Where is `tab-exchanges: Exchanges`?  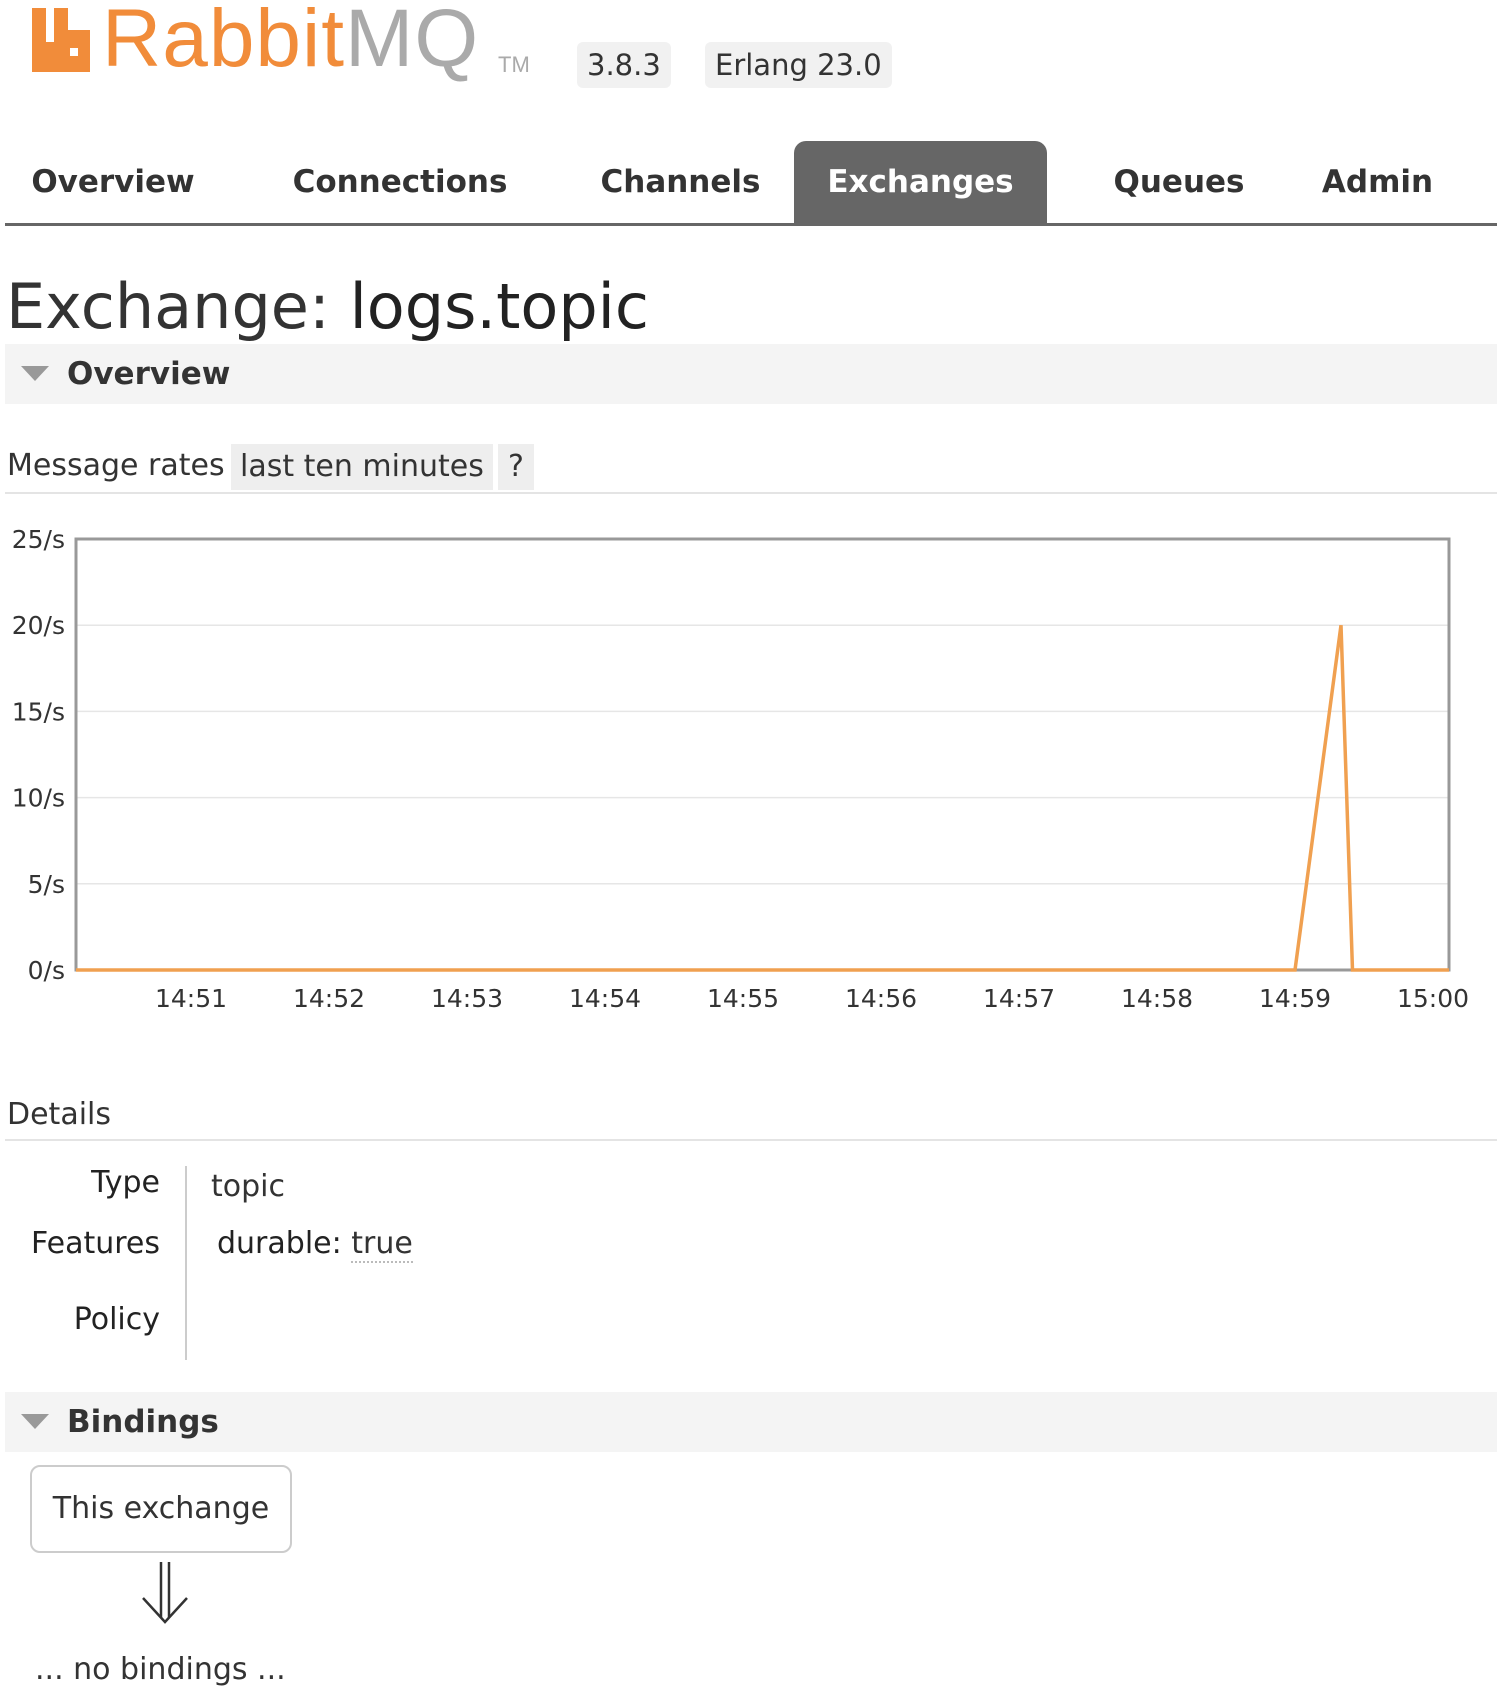 tab-exchanges: Exchanges is located at coordinates (920, 182).